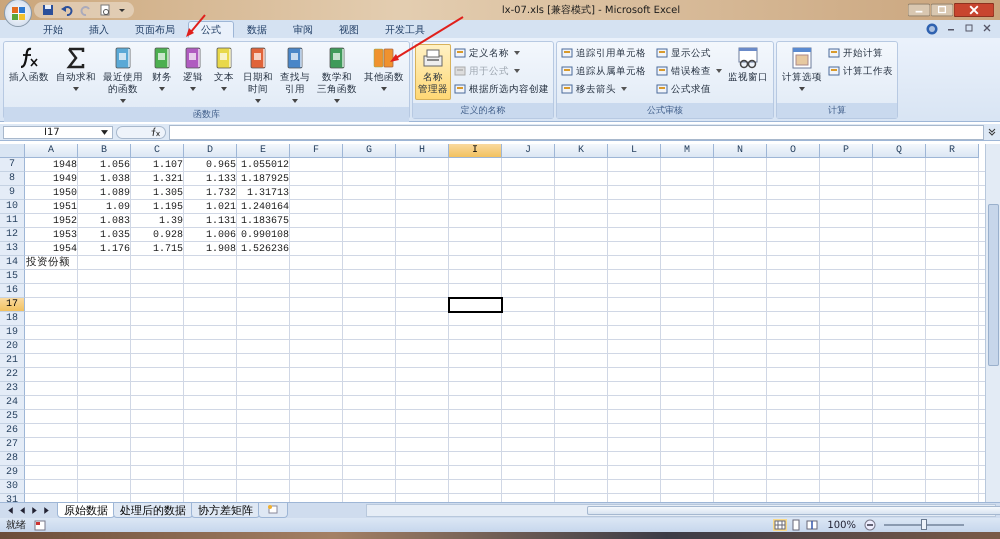 The image size is (1000, 539). What do you see at coordinates (860, 53) in the screenshot?
I see `ribbon-button: 开始计算` at bounding box center [860, 53].